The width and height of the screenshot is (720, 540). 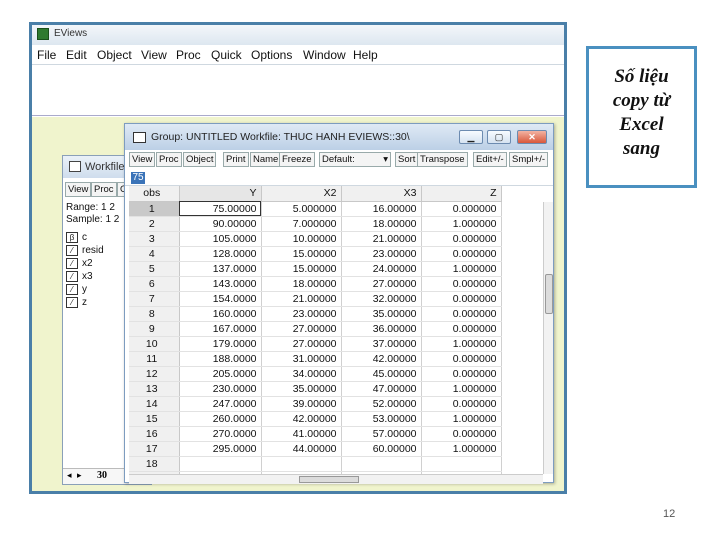 I want to click on row-header-obs: 11, so click(x=154, y=359).